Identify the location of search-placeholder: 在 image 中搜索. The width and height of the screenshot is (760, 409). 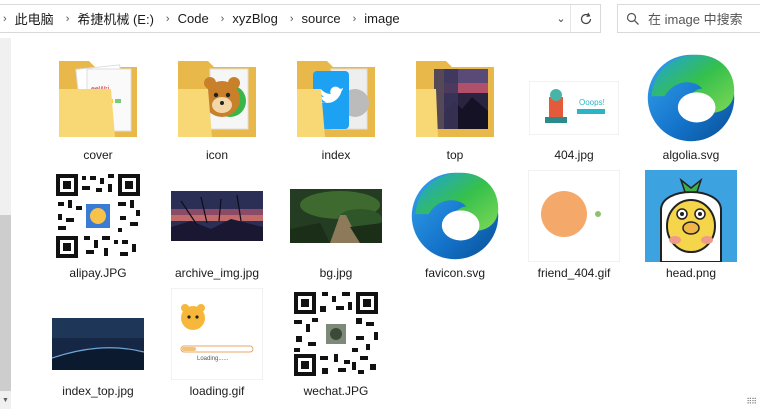
(695, 19).